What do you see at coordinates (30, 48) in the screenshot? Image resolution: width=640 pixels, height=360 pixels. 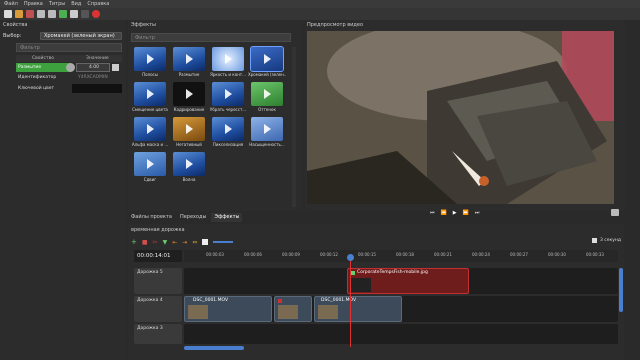 I see `filter-placeholder: Фильтр` at bounding box center [30, 48].